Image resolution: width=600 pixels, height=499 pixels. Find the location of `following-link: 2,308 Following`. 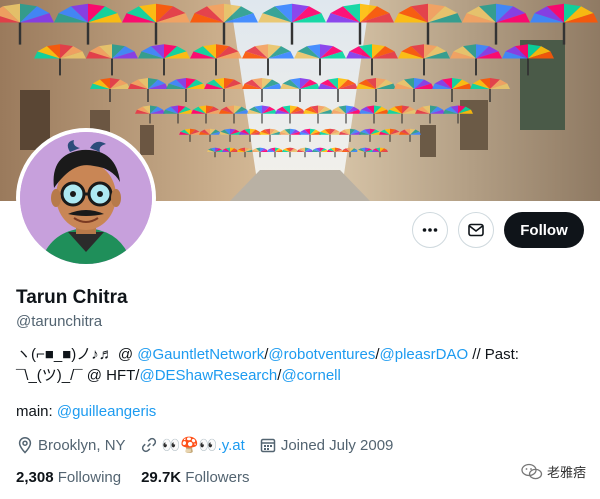

following-link: 2,308 Following is located at coordinates (68, 477).